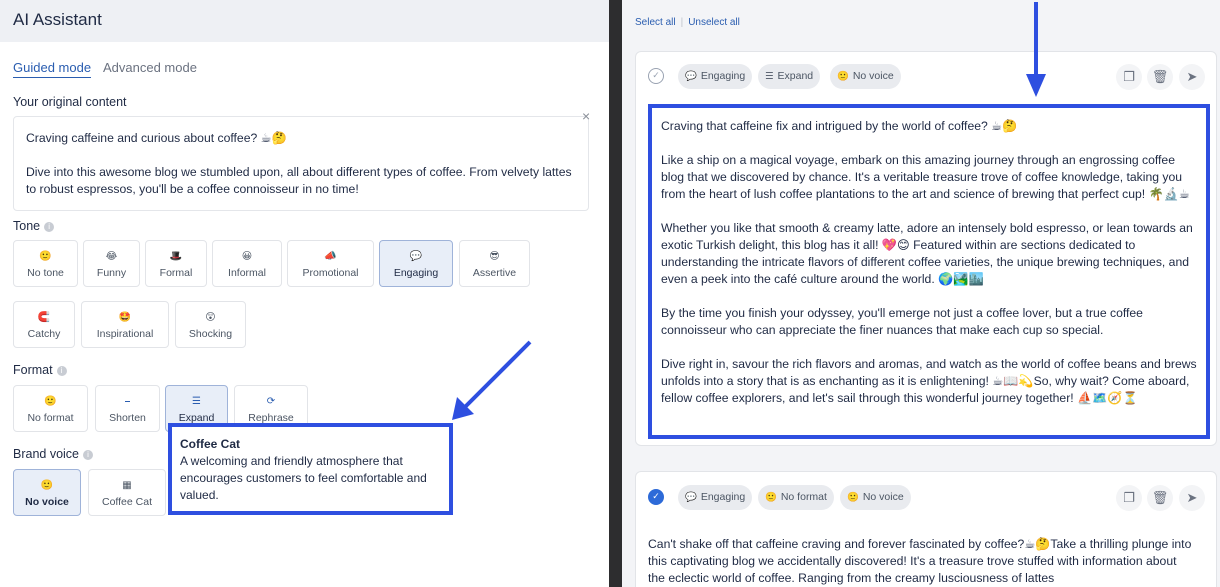 This screenshot has height=587, width=1220. What do you see at coordinates (50, 418) in the screenshot?
I see `chip-label: No format` at bounding box center [50, 418].